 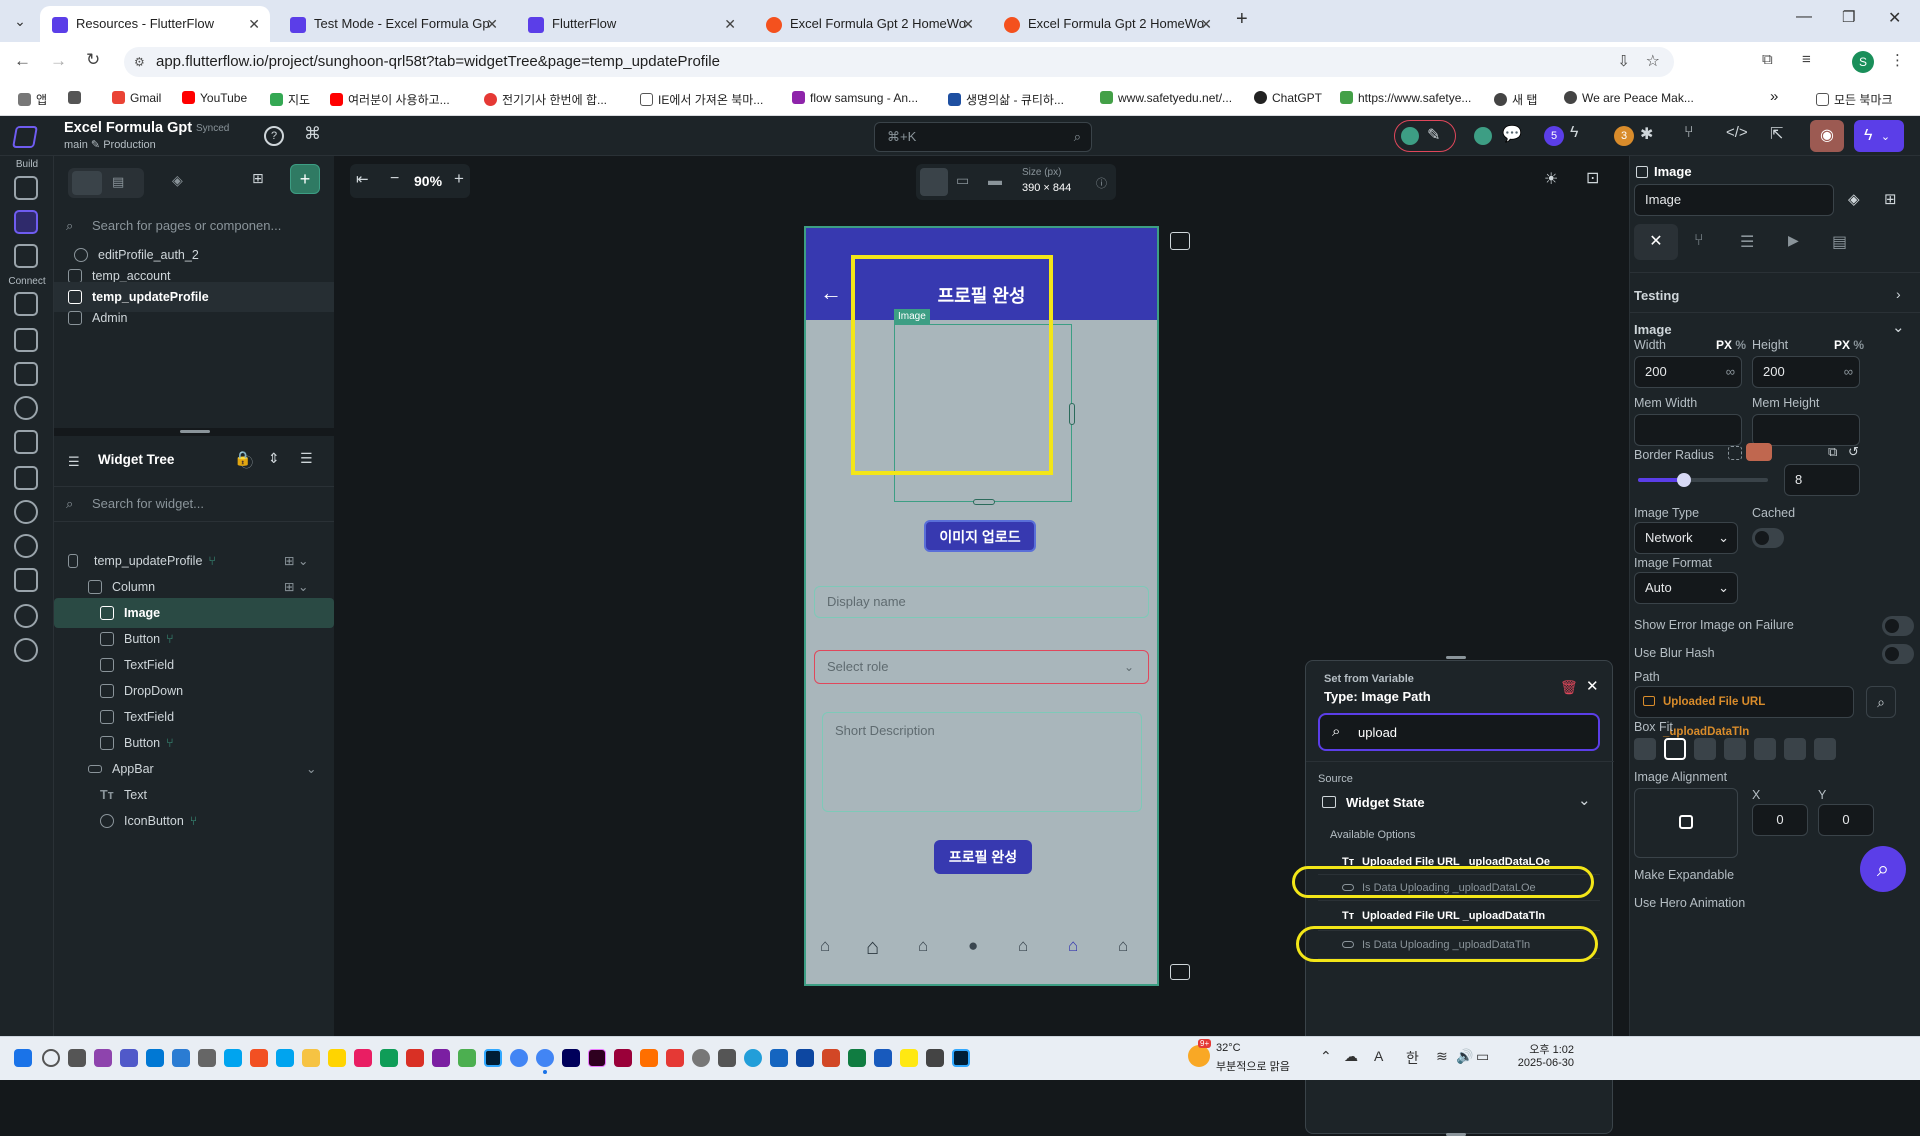 I want to click on collapse-panel-icon: ⇤, so click(x=362, y=179).